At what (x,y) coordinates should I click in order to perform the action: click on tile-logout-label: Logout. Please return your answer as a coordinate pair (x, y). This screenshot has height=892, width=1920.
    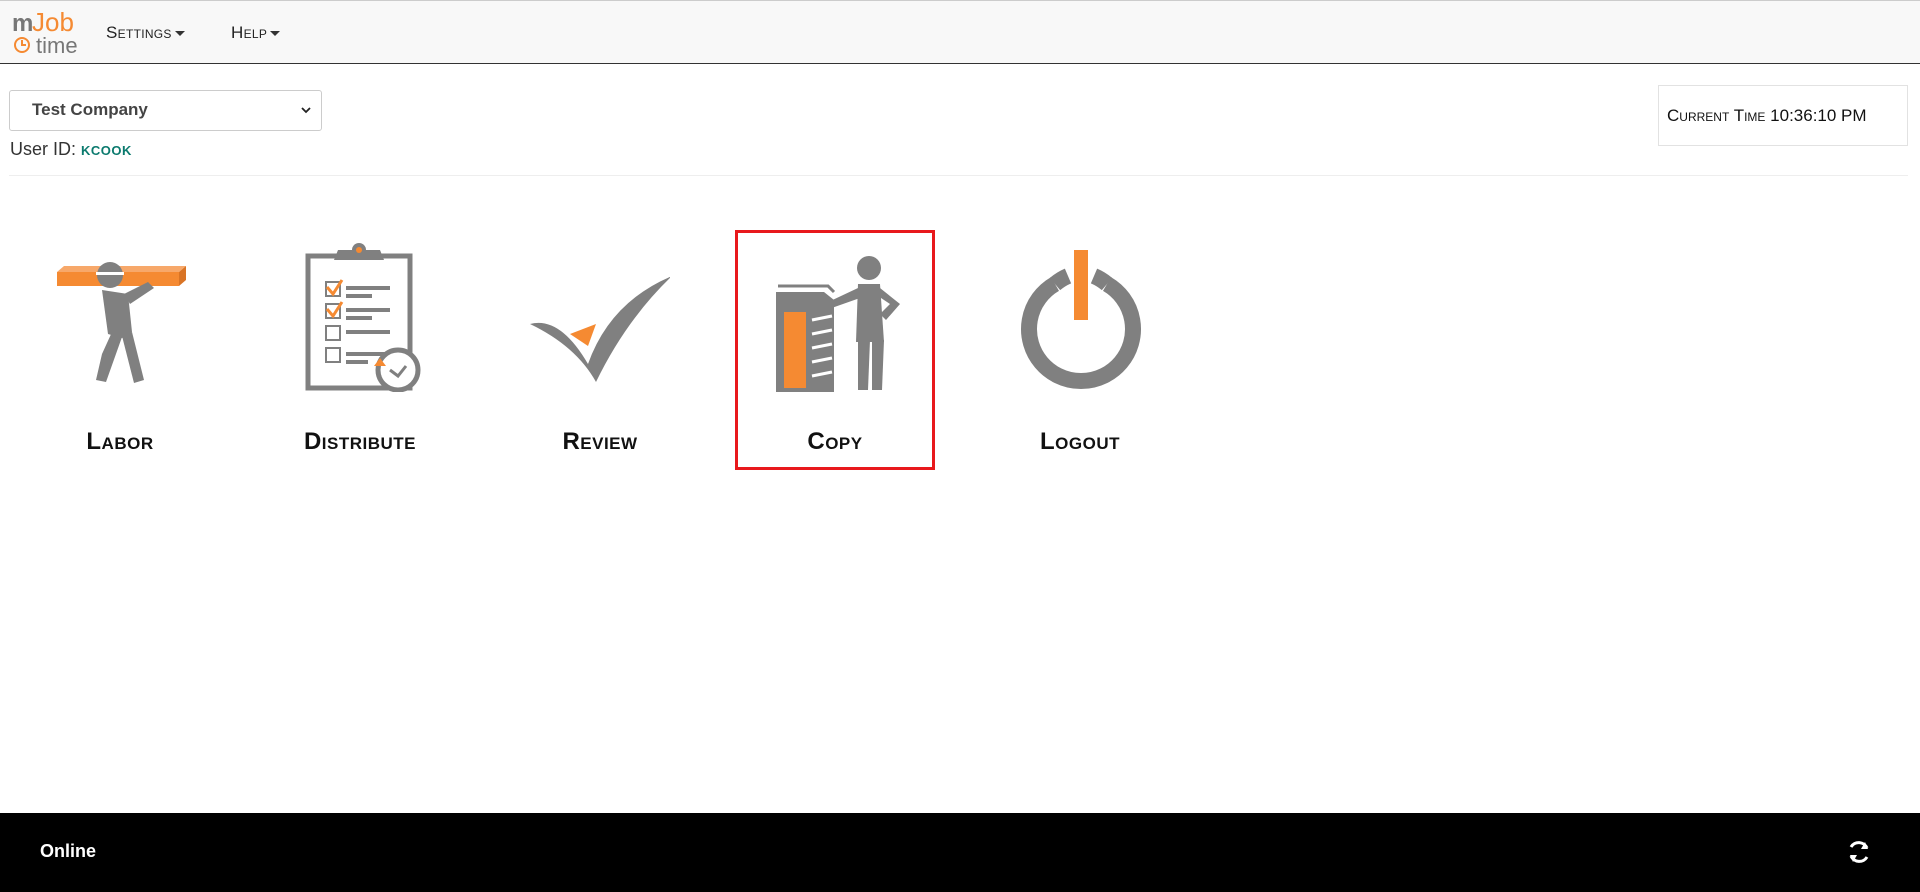
    Looking at the image, I should click on (1080, 441).